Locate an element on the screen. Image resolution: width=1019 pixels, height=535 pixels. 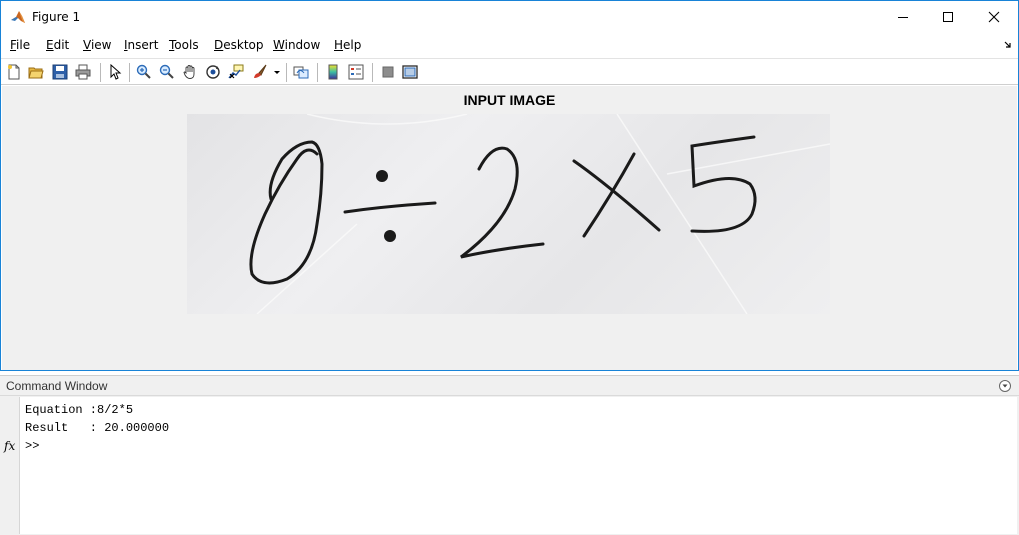
rotate-3d-icon is located at coordinates (213, 72).